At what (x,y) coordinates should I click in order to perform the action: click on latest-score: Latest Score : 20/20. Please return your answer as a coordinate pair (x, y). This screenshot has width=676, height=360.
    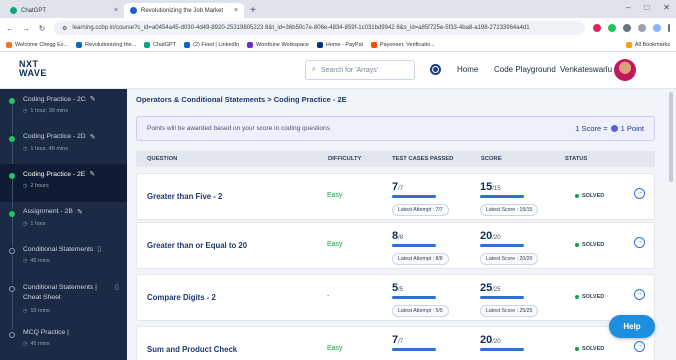
    Looking at the image, I should click on (509, 258).